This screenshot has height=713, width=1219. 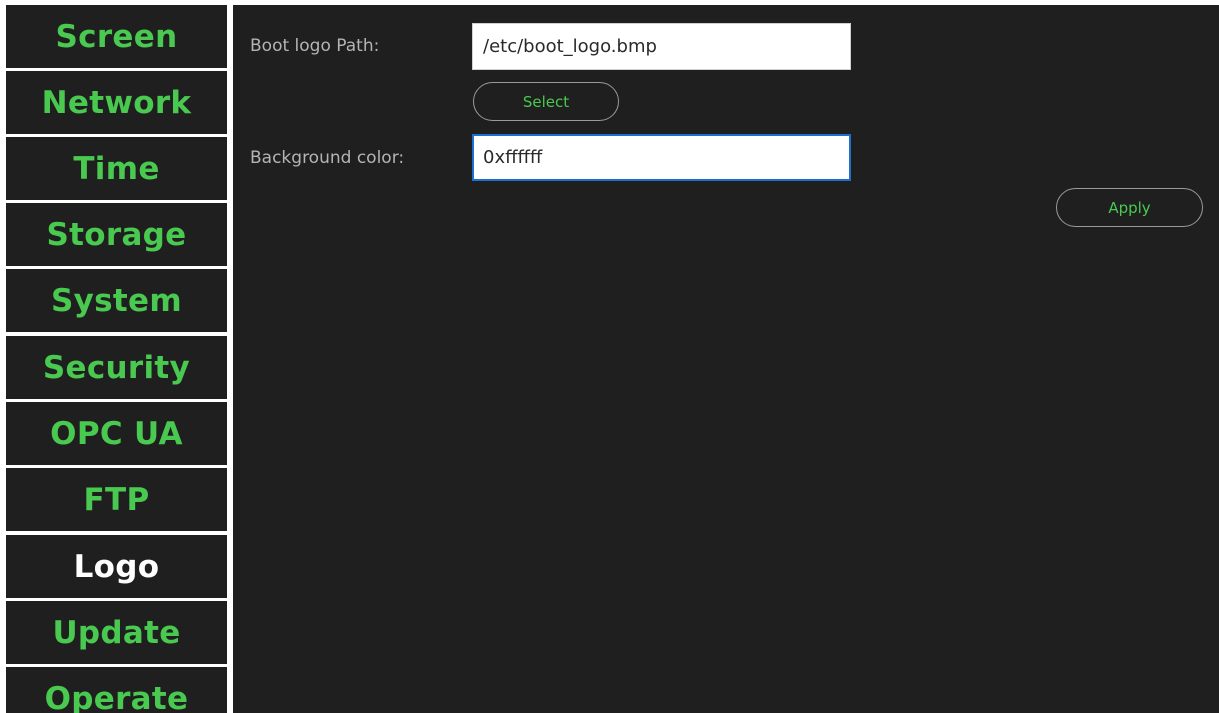 I want to click on sidebar-item-system: System, so click(x=116, y=300).